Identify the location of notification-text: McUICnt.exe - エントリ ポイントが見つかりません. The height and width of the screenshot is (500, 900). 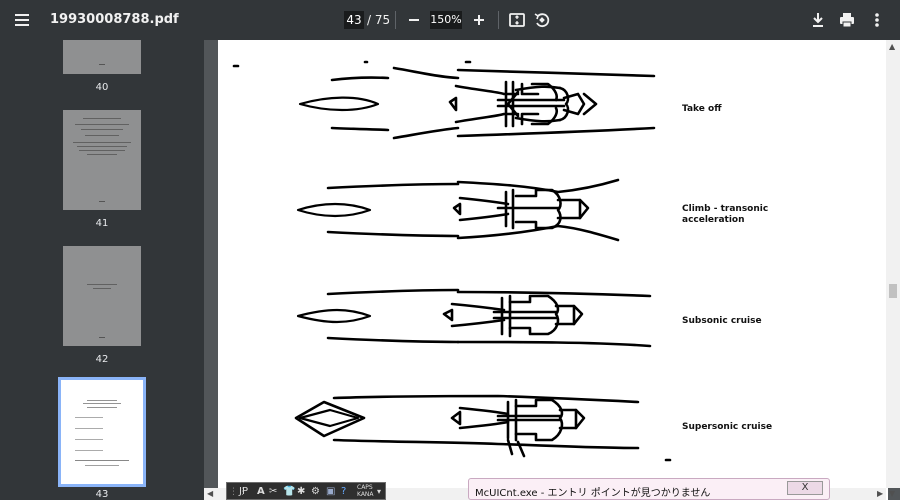
(593, 493).